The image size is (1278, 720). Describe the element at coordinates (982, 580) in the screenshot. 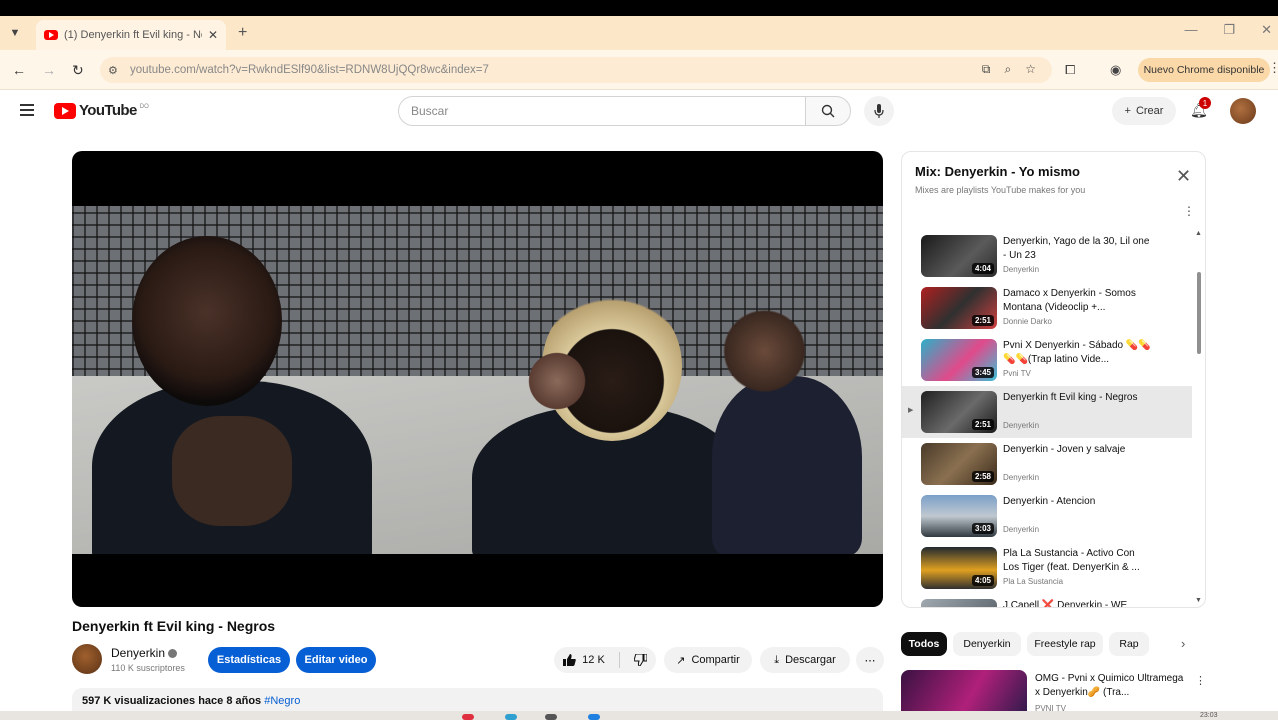

I see `duration-badge: 4:05` at that location.